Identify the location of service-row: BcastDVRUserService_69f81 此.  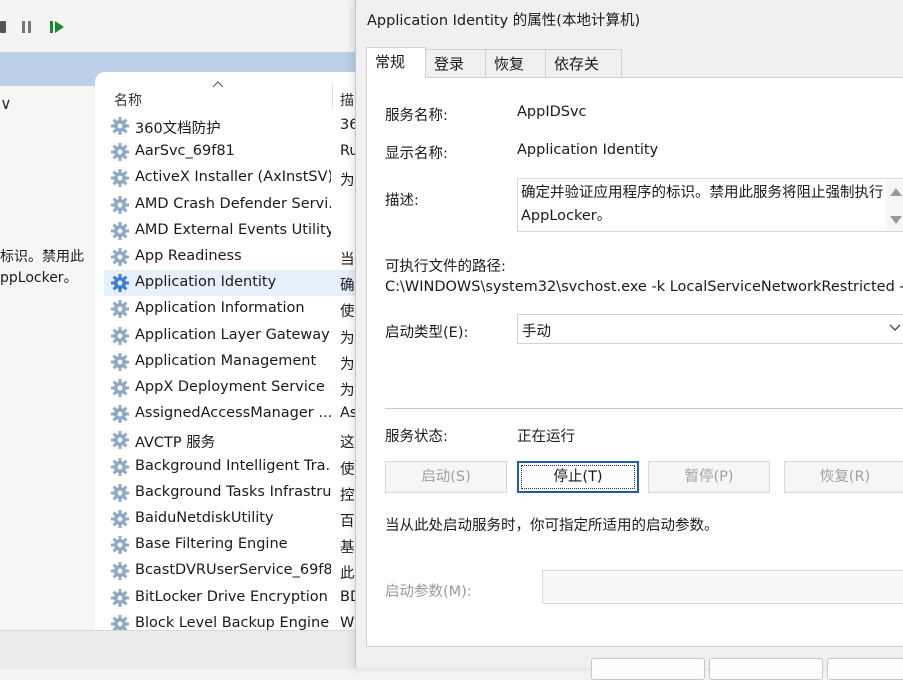
(232, 571).